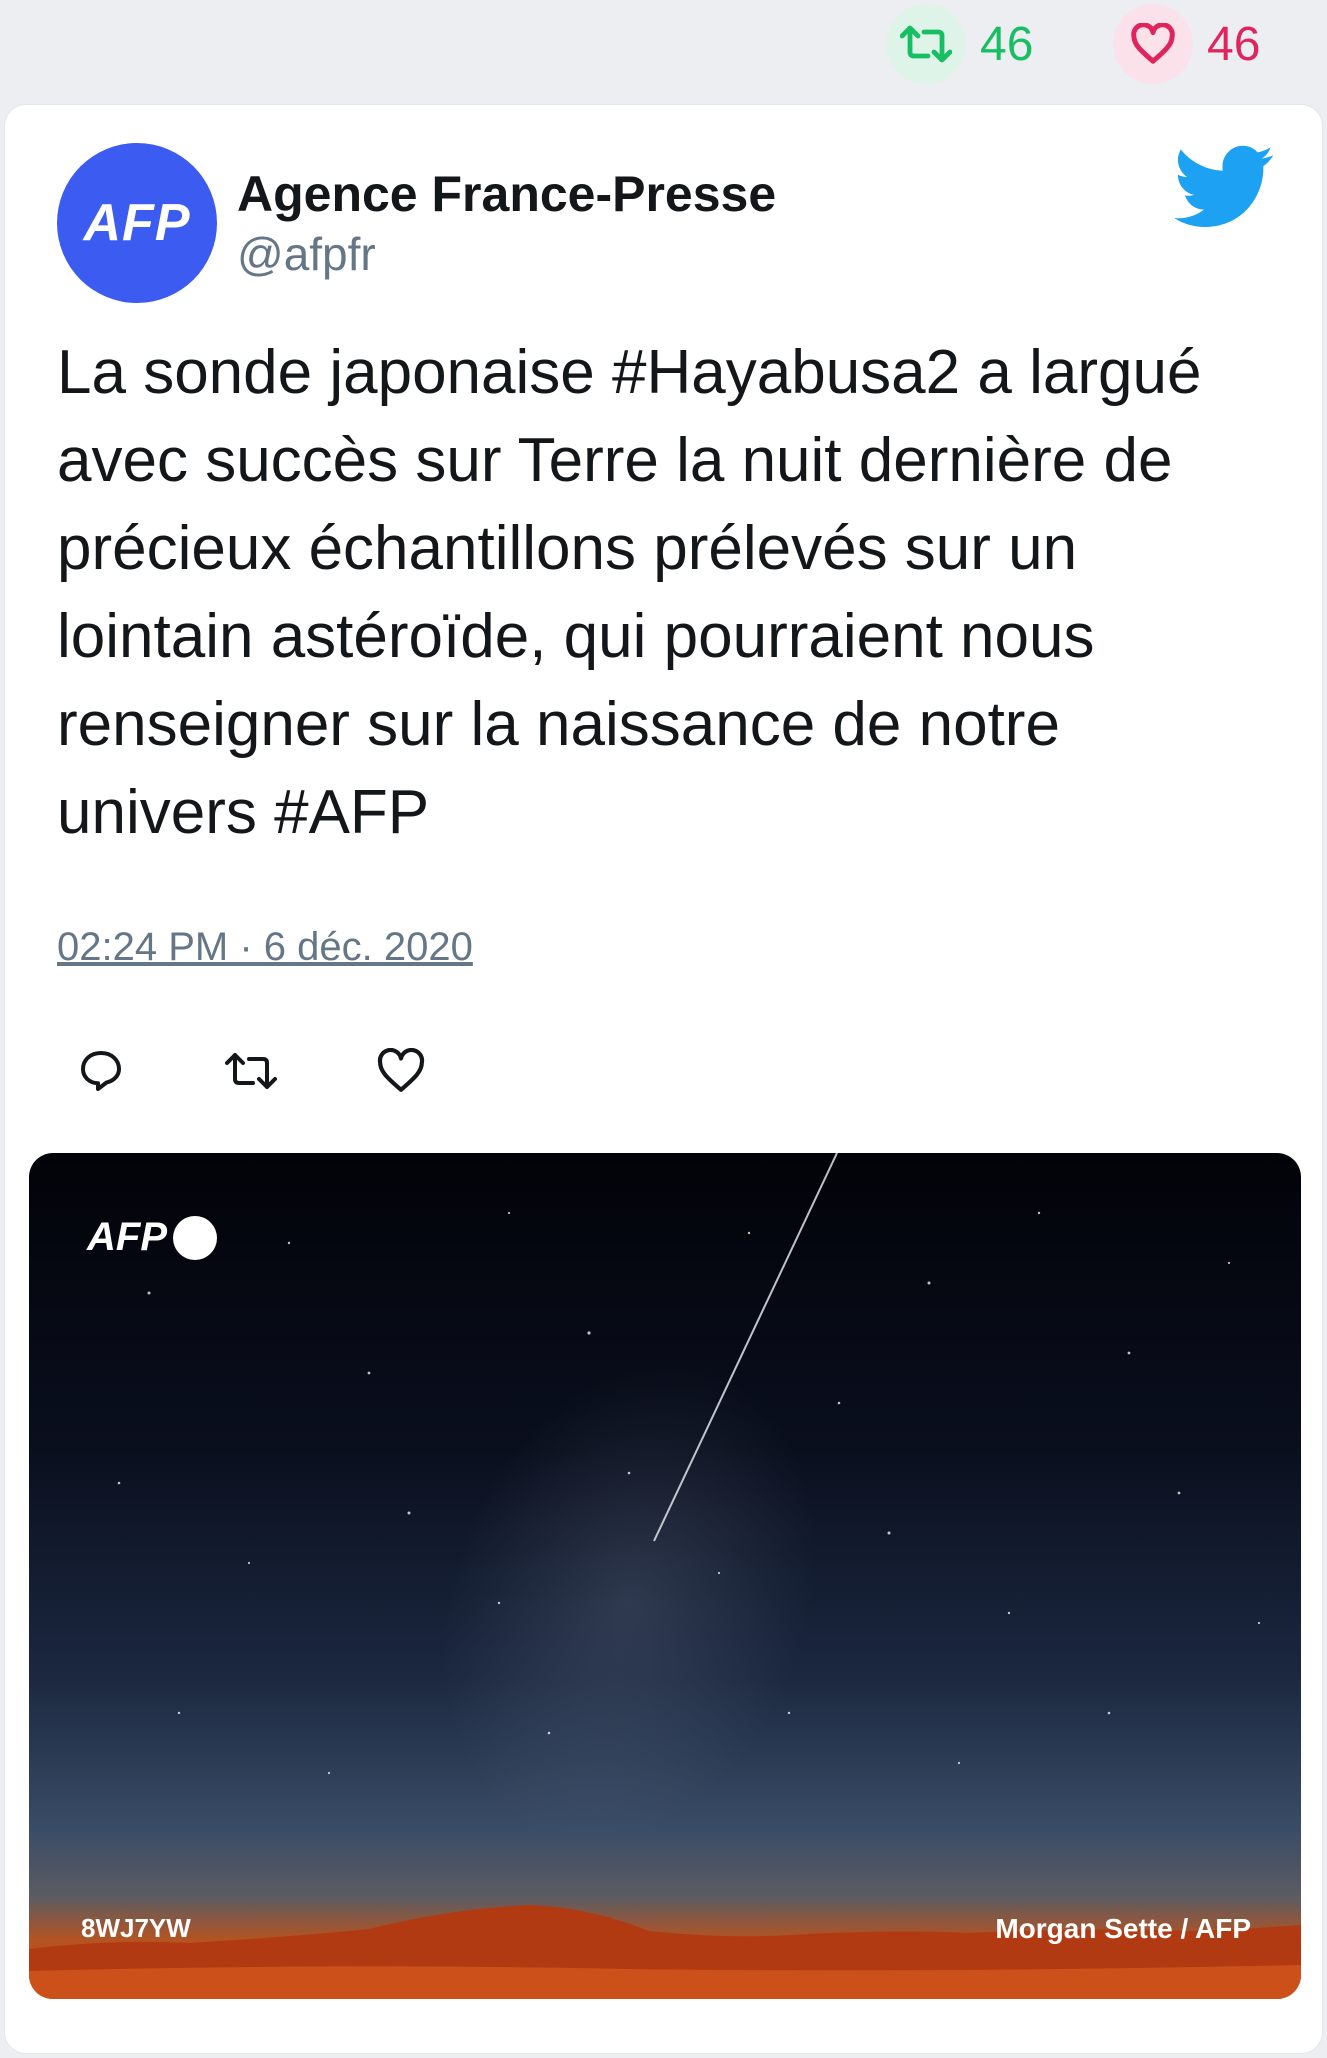 The height and width of the screenshot is (2058, 1327). What do you see at coordinates (136, 1928) in the screenshot?
I see `photo-code: 8WJ7YW` at bounding box center [136, 1928].